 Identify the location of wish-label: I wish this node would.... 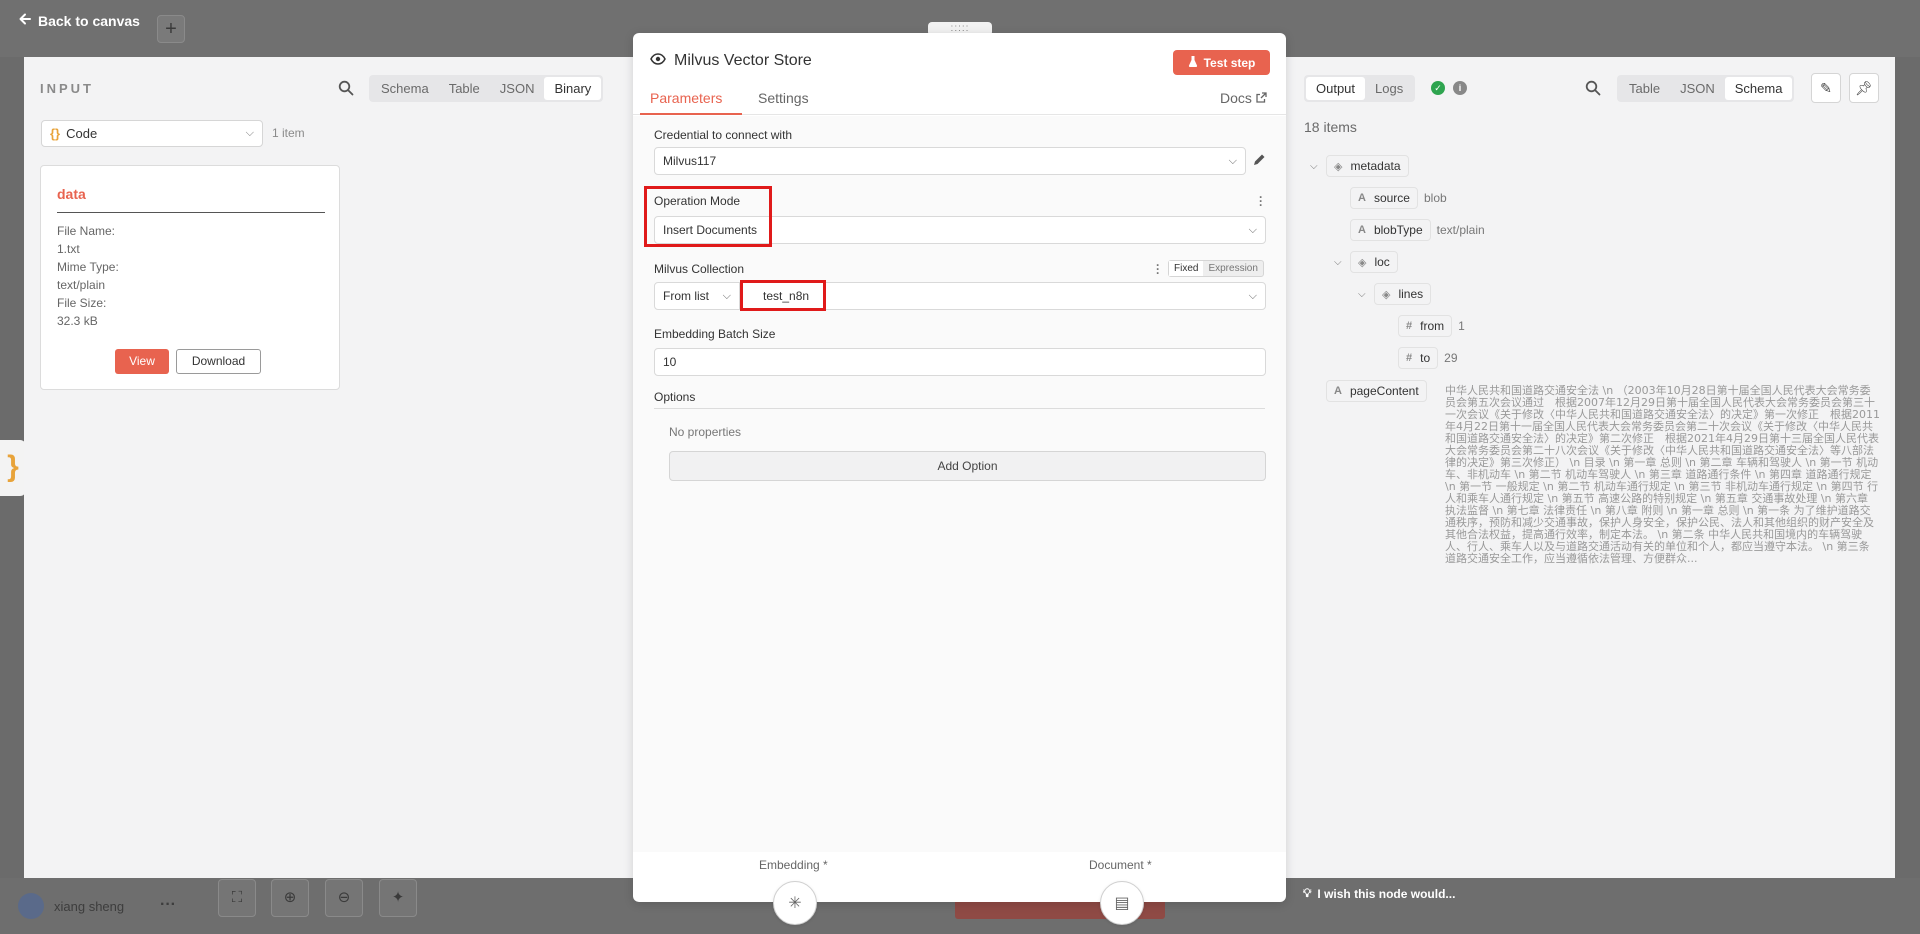
(1386, 893).